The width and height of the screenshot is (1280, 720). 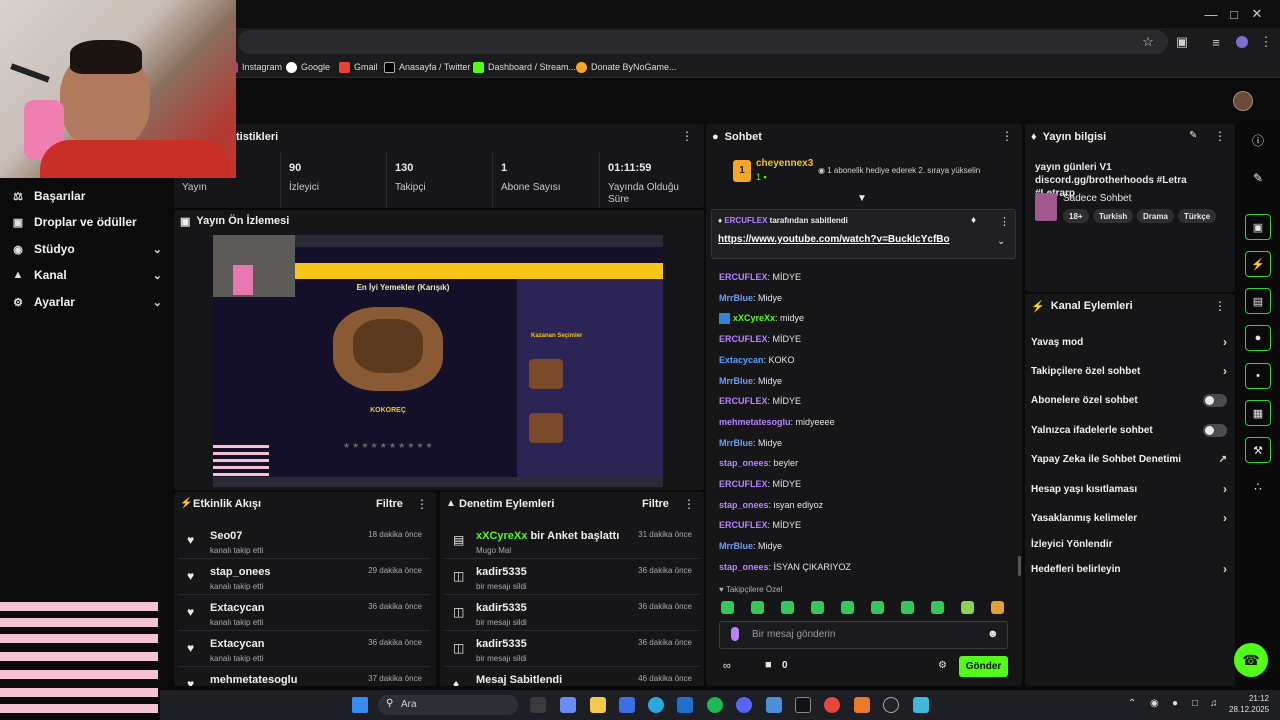 What do you see at coordinates (862, 198) in the screenshot?
I see `expand-icon: ▼` at bounding box center [862, 198].